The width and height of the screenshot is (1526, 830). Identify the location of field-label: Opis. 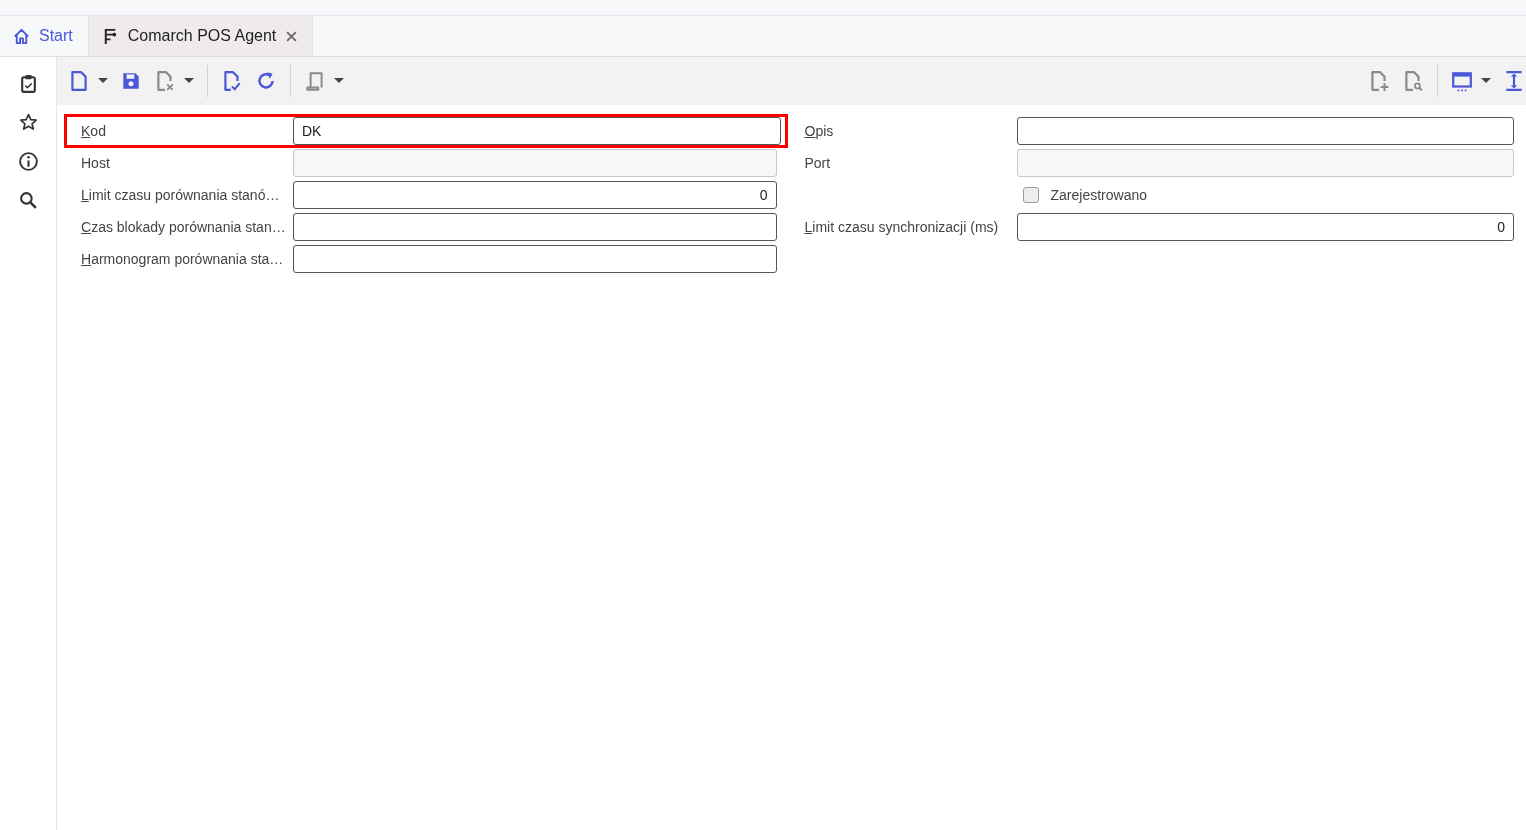
(819, 131).